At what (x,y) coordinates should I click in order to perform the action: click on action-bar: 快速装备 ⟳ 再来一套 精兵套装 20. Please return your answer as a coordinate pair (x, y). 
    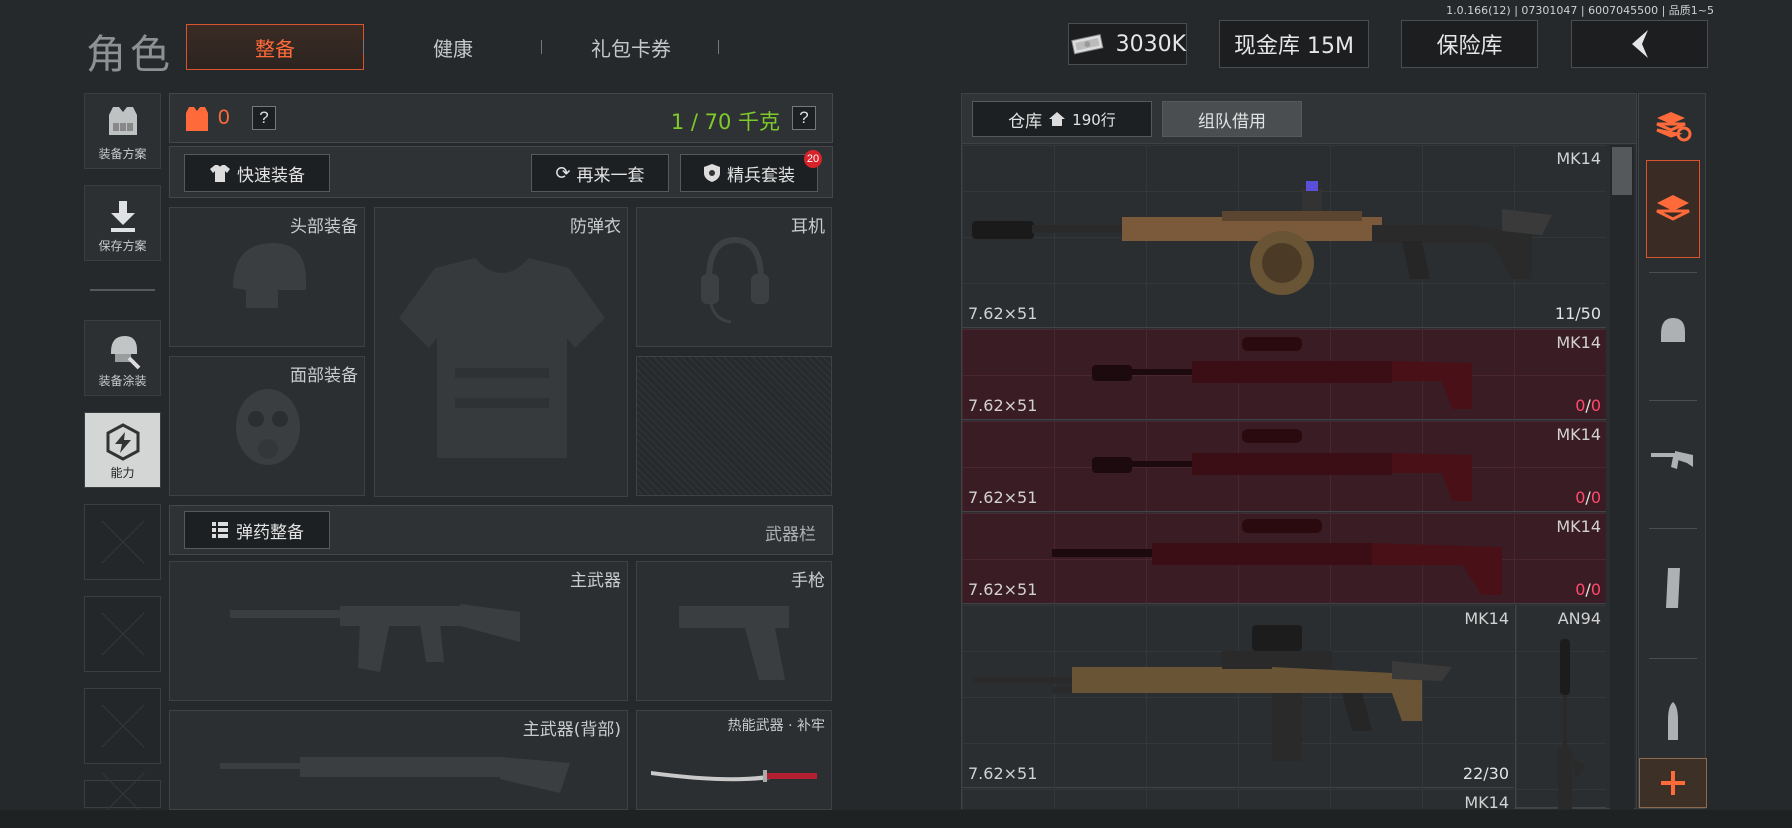
    Looking at the image, I should click on (501, 172).